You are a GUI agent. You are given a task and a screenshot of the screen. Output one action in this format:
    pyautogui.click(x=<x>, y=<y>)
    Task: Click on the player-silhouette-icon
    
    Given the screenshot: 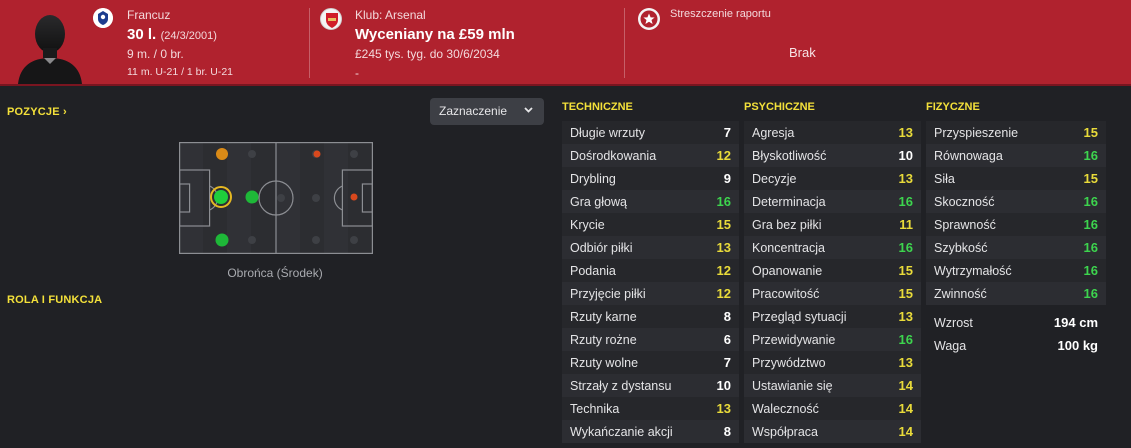 What is the action you would take?
    pyautogui.click(x=50, y=49)
    